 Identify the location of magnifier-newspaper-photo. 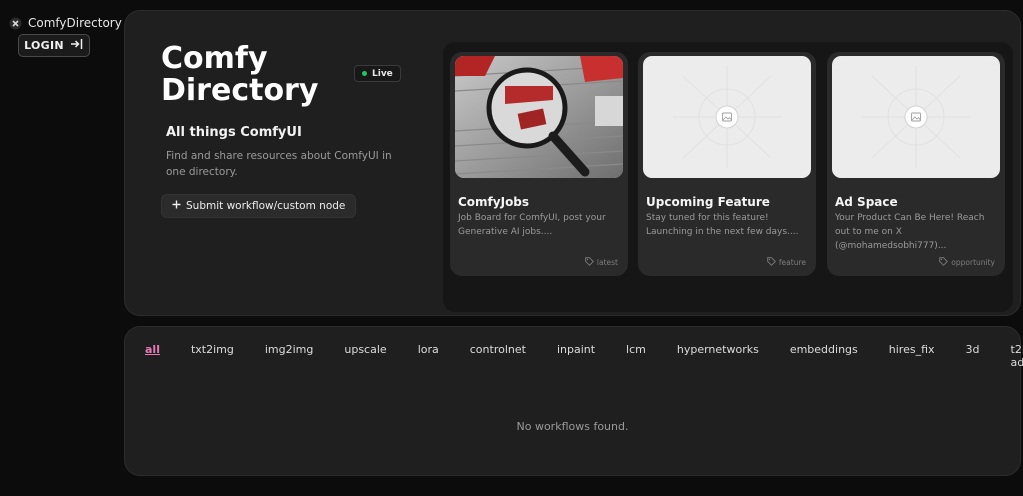
(539, 117).